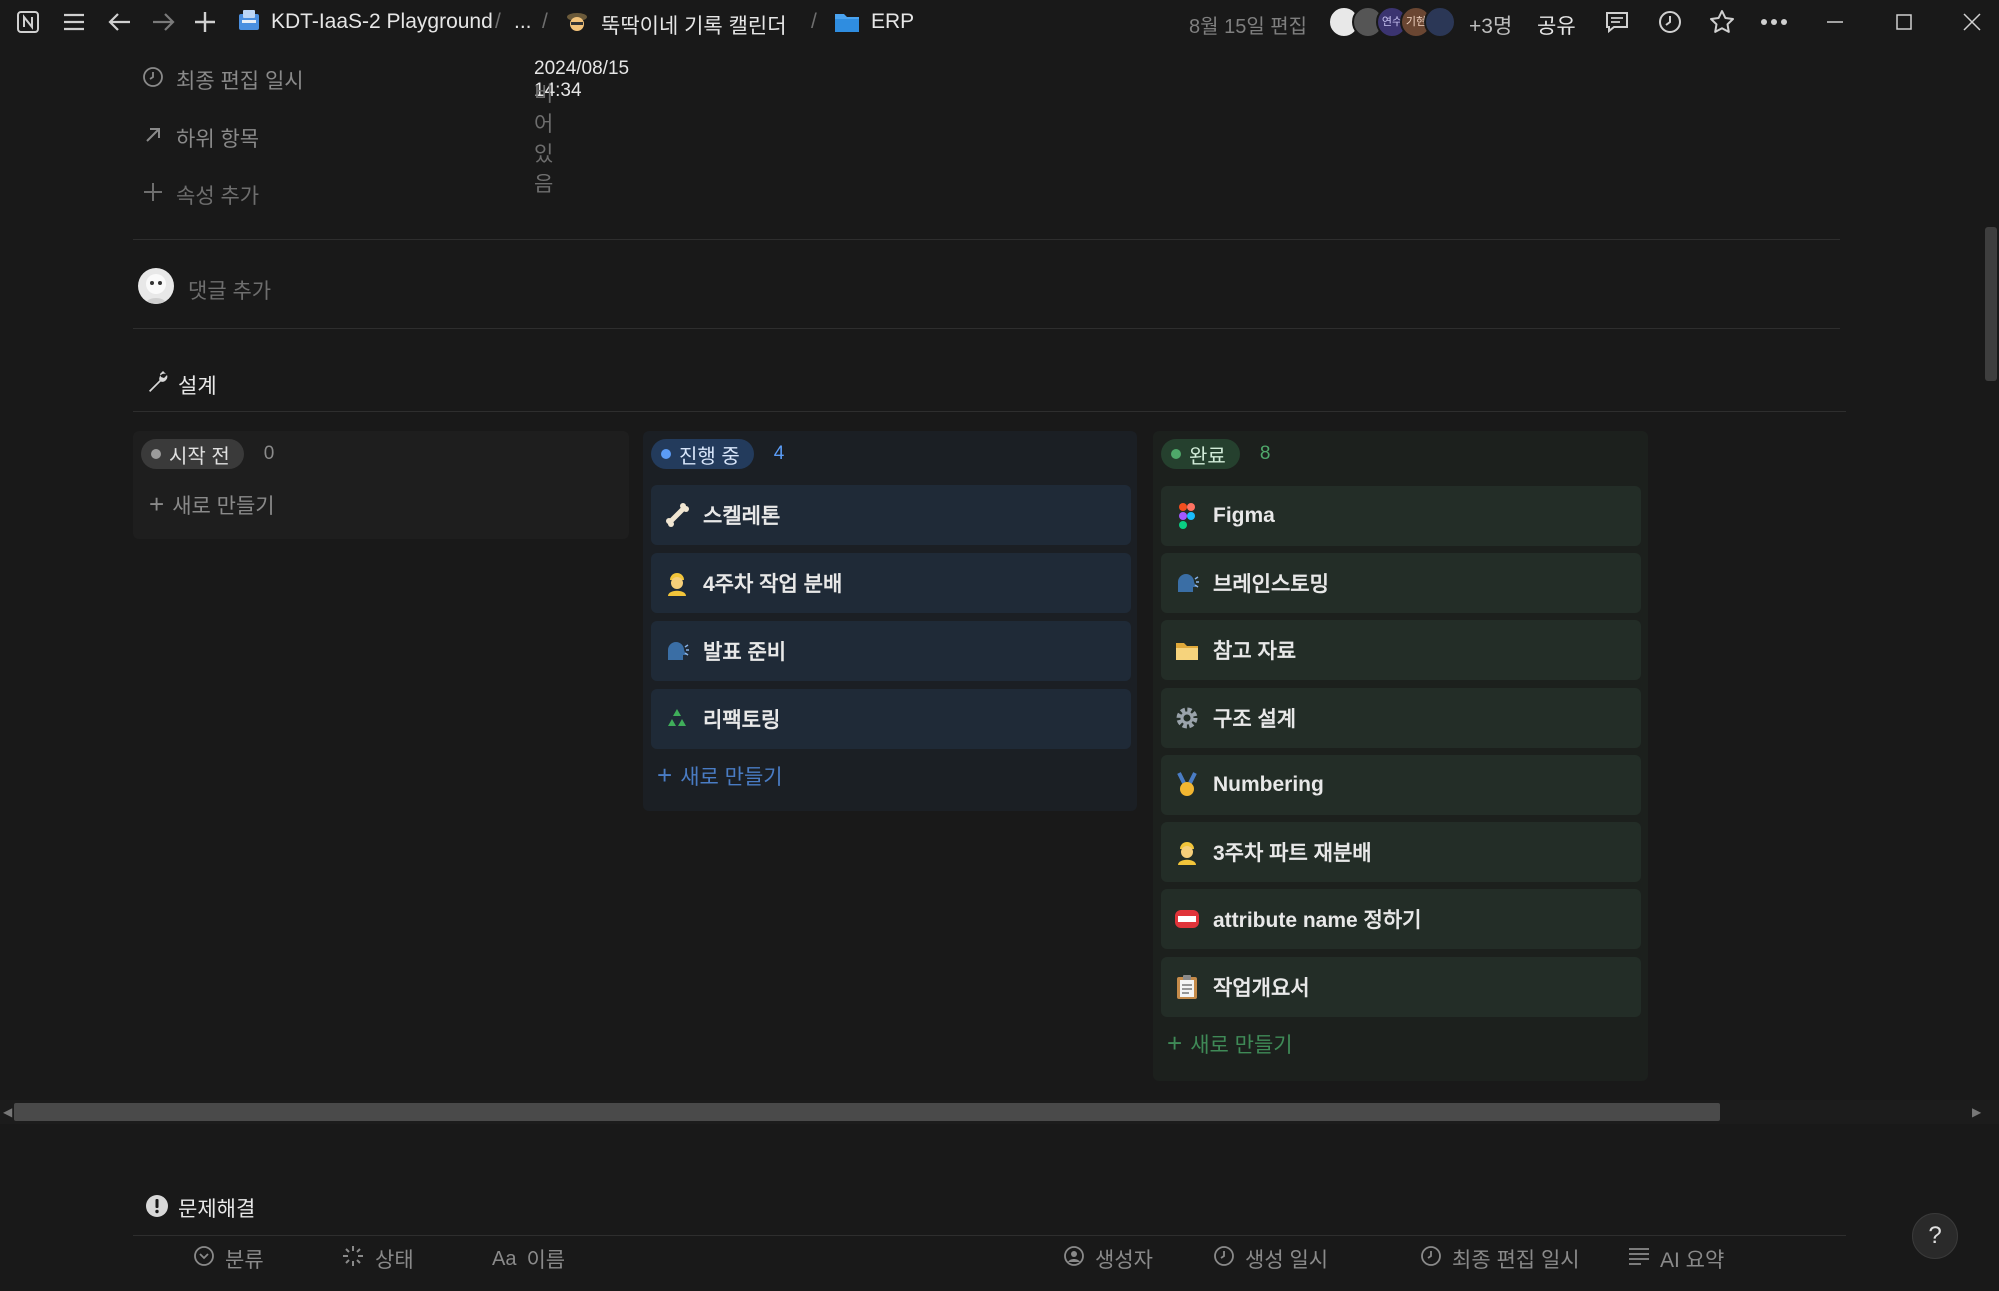  What do you see at coordinates (228, 1259) in the screenshot?
I see `table-header-category: 분류` at bounding box center [228, 1259].